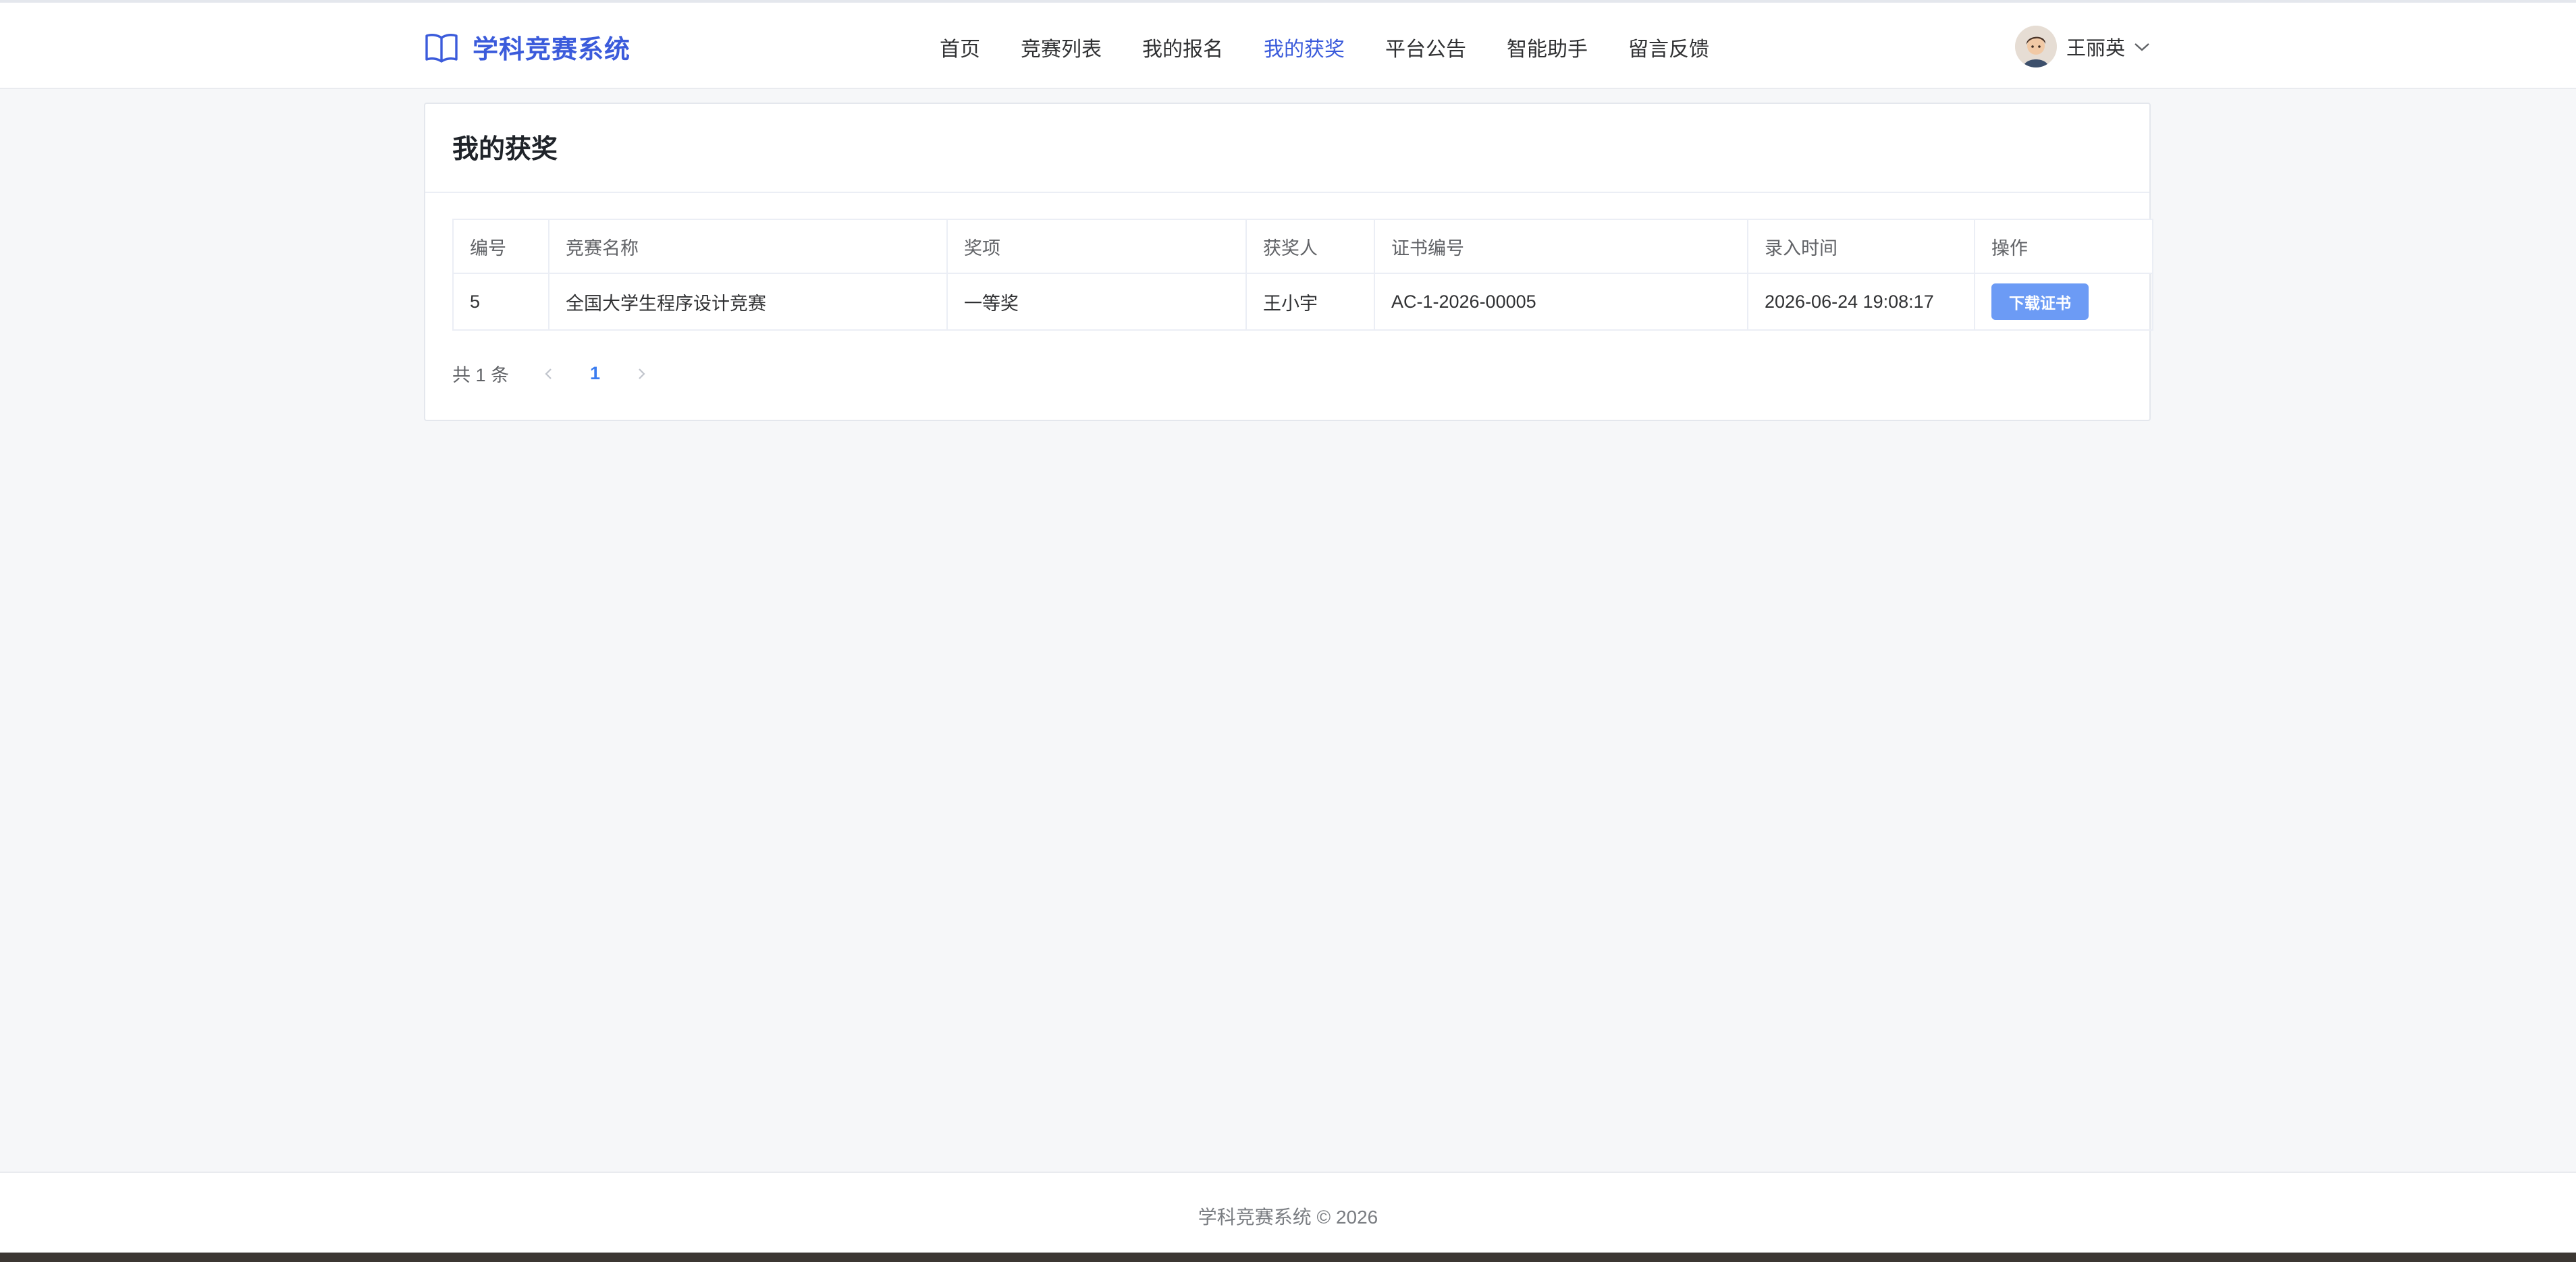 This screenshot has height=1262, width=2576. What do you see at coordinates (1096, 247) in the screenshot?
I see `col-header-award: 奖项` at bounding box center [1096, 247].